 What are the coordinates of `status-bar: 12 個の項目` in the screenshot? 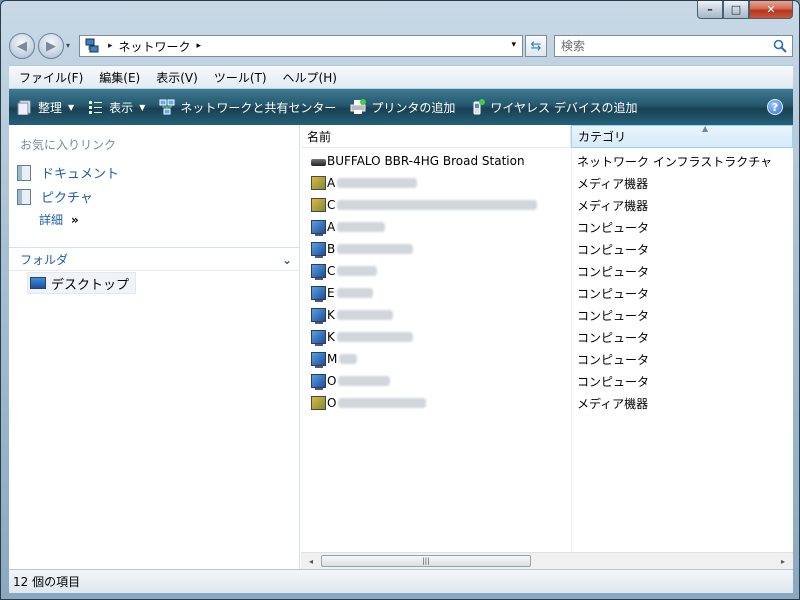 It's located at (401, 581).